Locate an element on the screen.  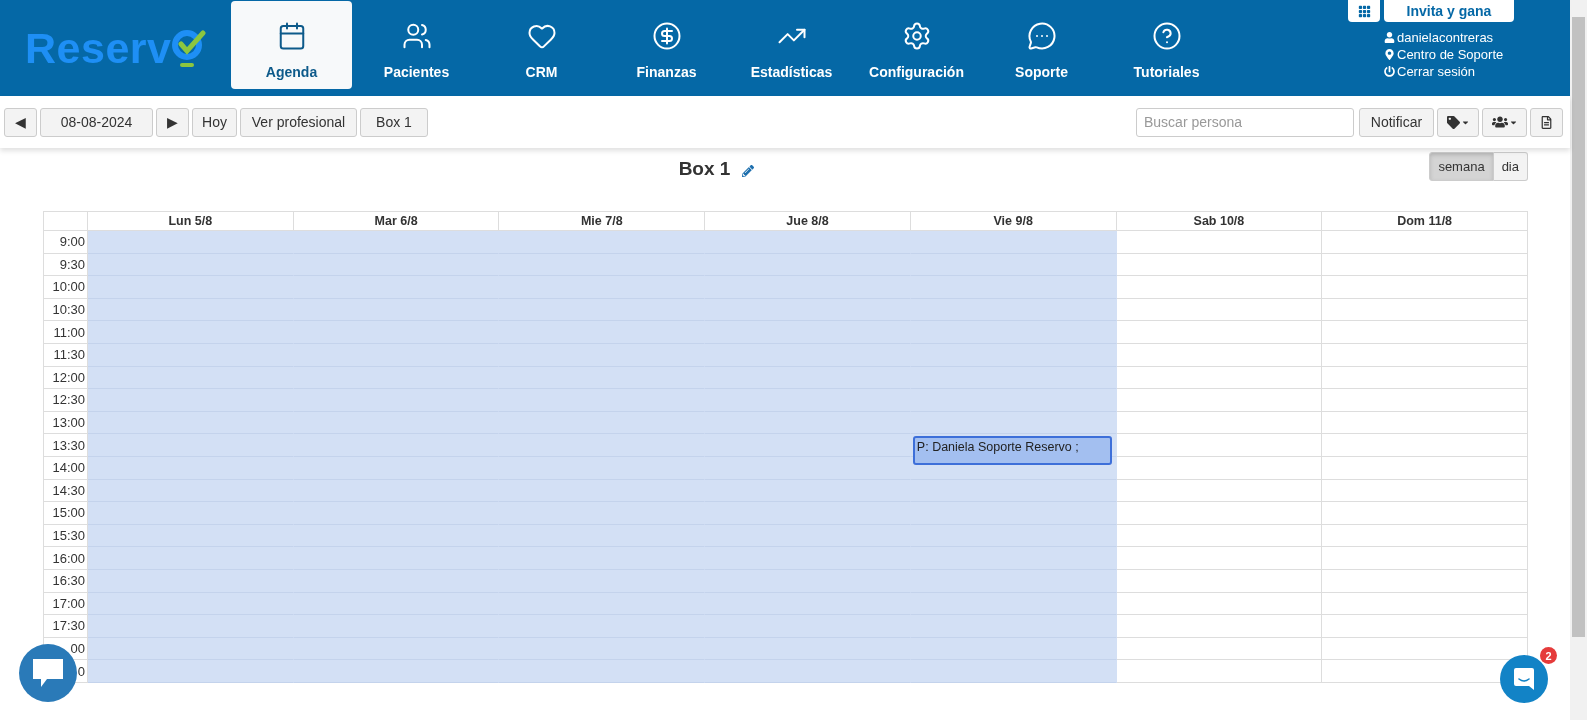
support-link: Centro de Soporte is located at coordinates (1449, 54).